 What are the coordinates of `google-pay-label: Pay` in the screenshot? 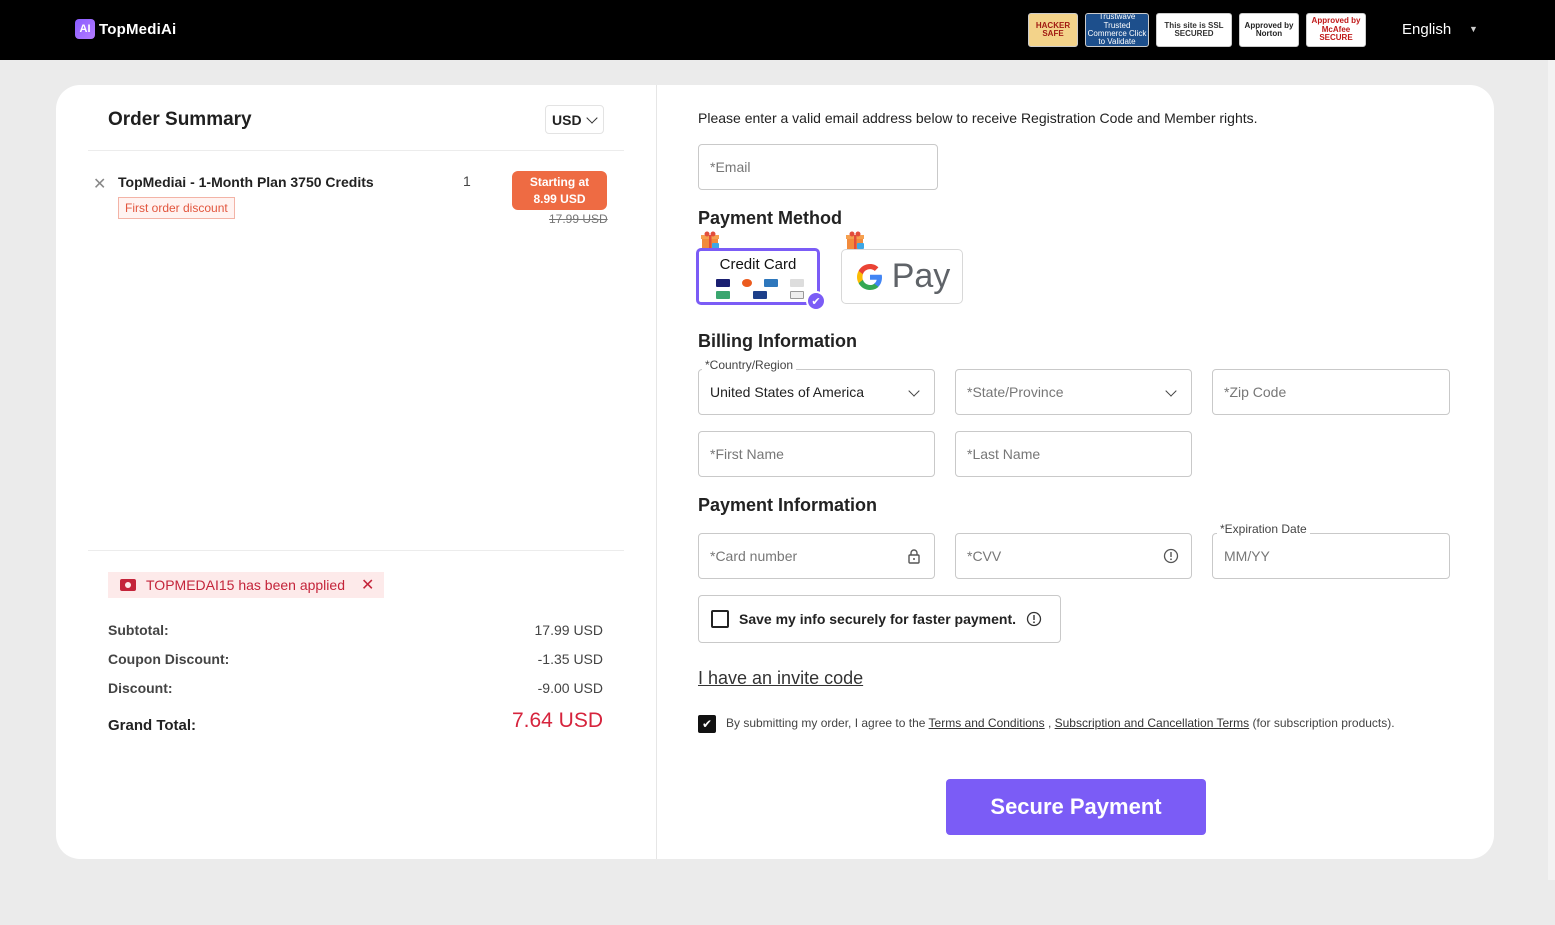 It's located at (921, 276).